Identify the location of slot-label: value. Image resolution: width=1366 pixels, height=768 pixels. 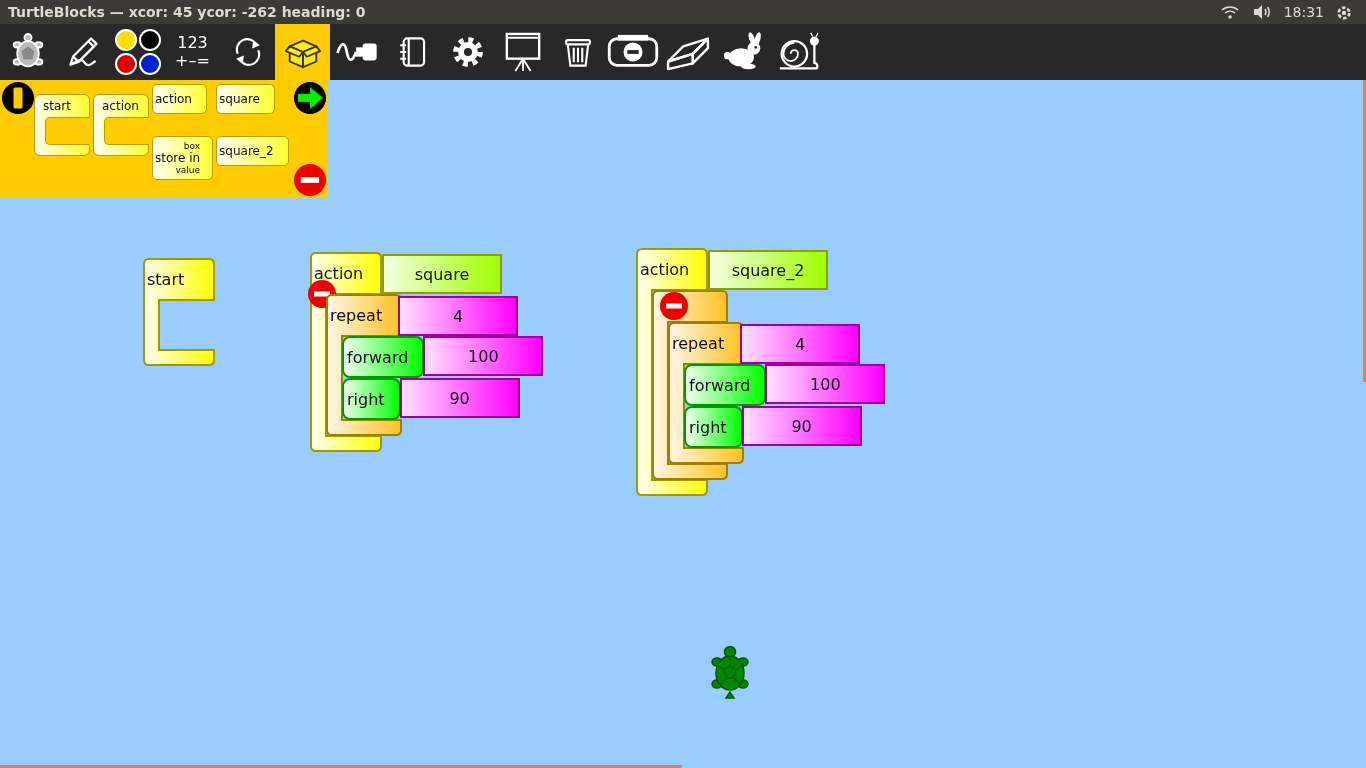
(188, 169).